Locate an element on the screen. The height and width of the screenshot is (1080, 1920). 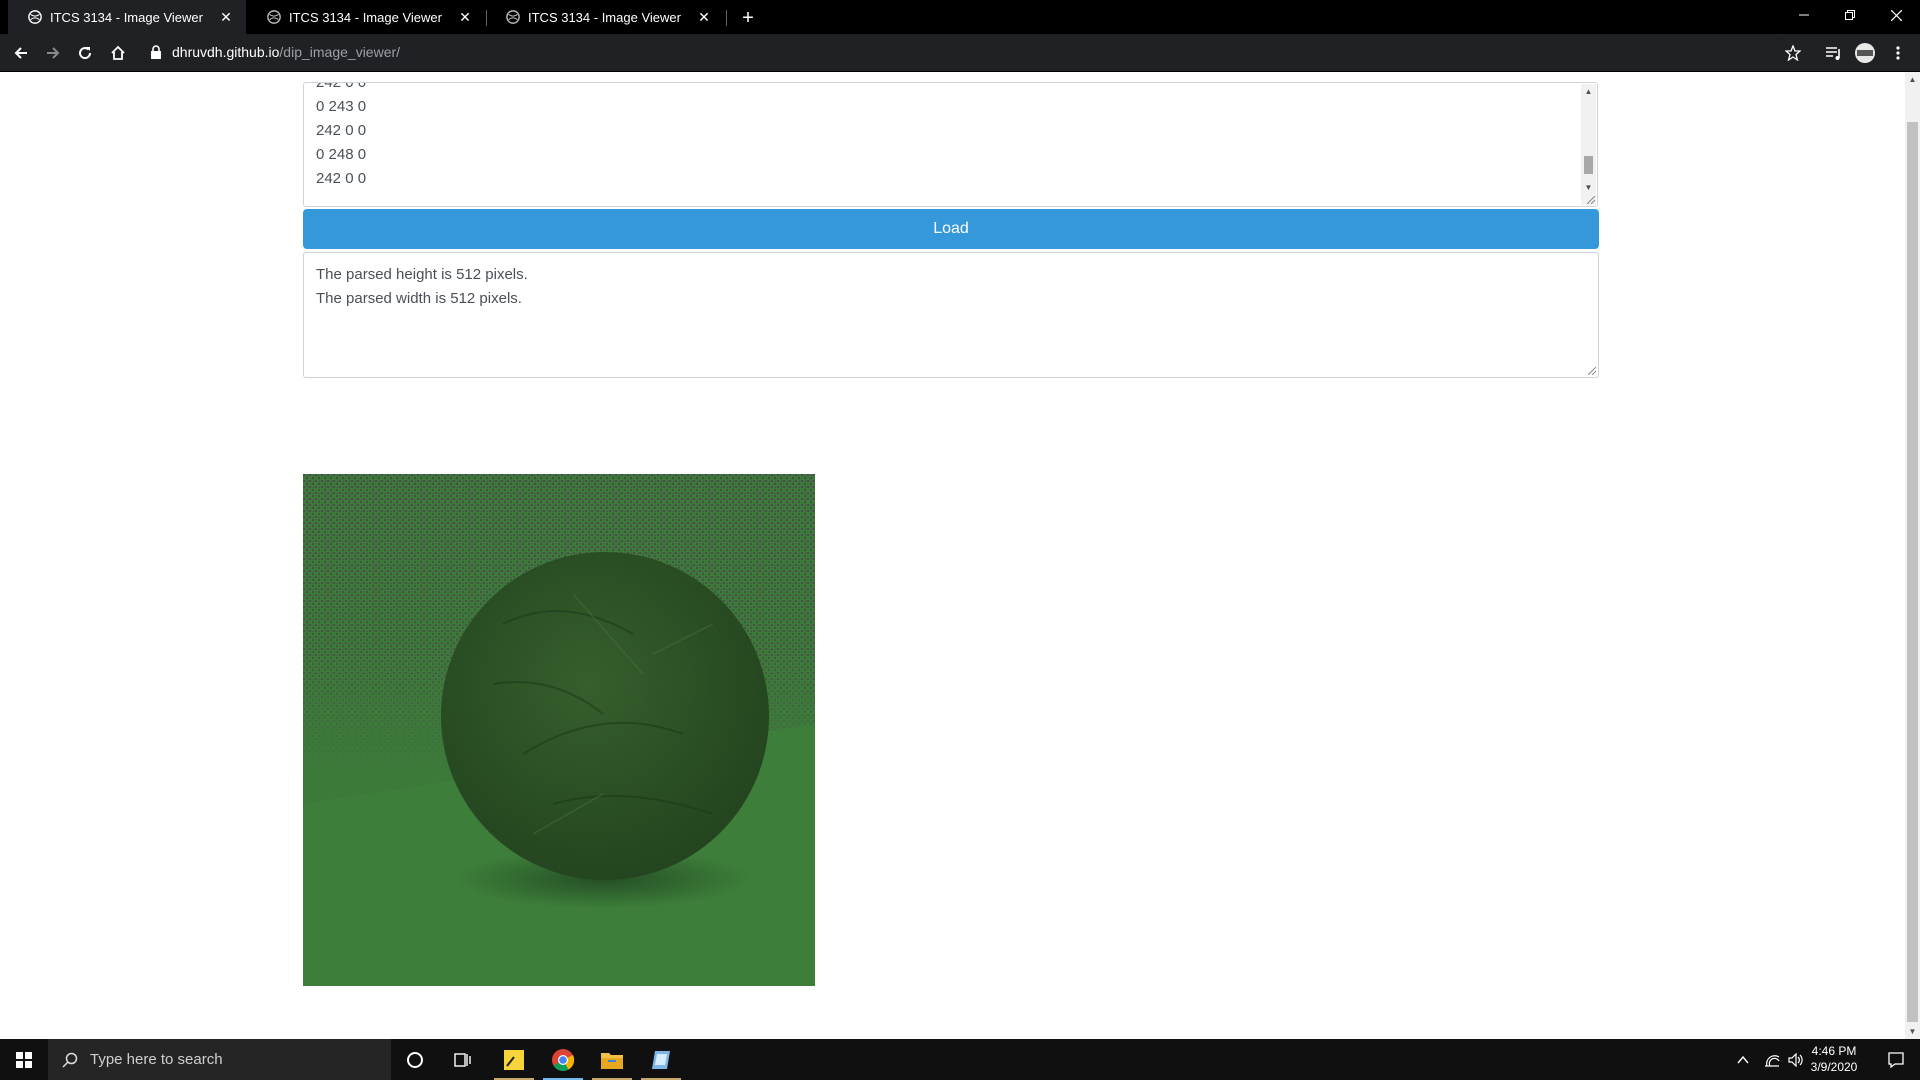
app-icon is located at coordinates (661, 1059).